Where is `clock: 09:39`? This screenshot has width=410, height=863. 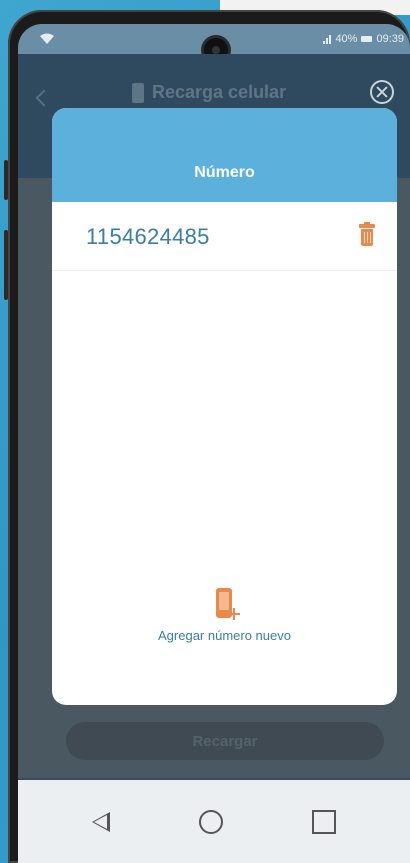 clock: 09:39 is located at coordinates (390, 39).